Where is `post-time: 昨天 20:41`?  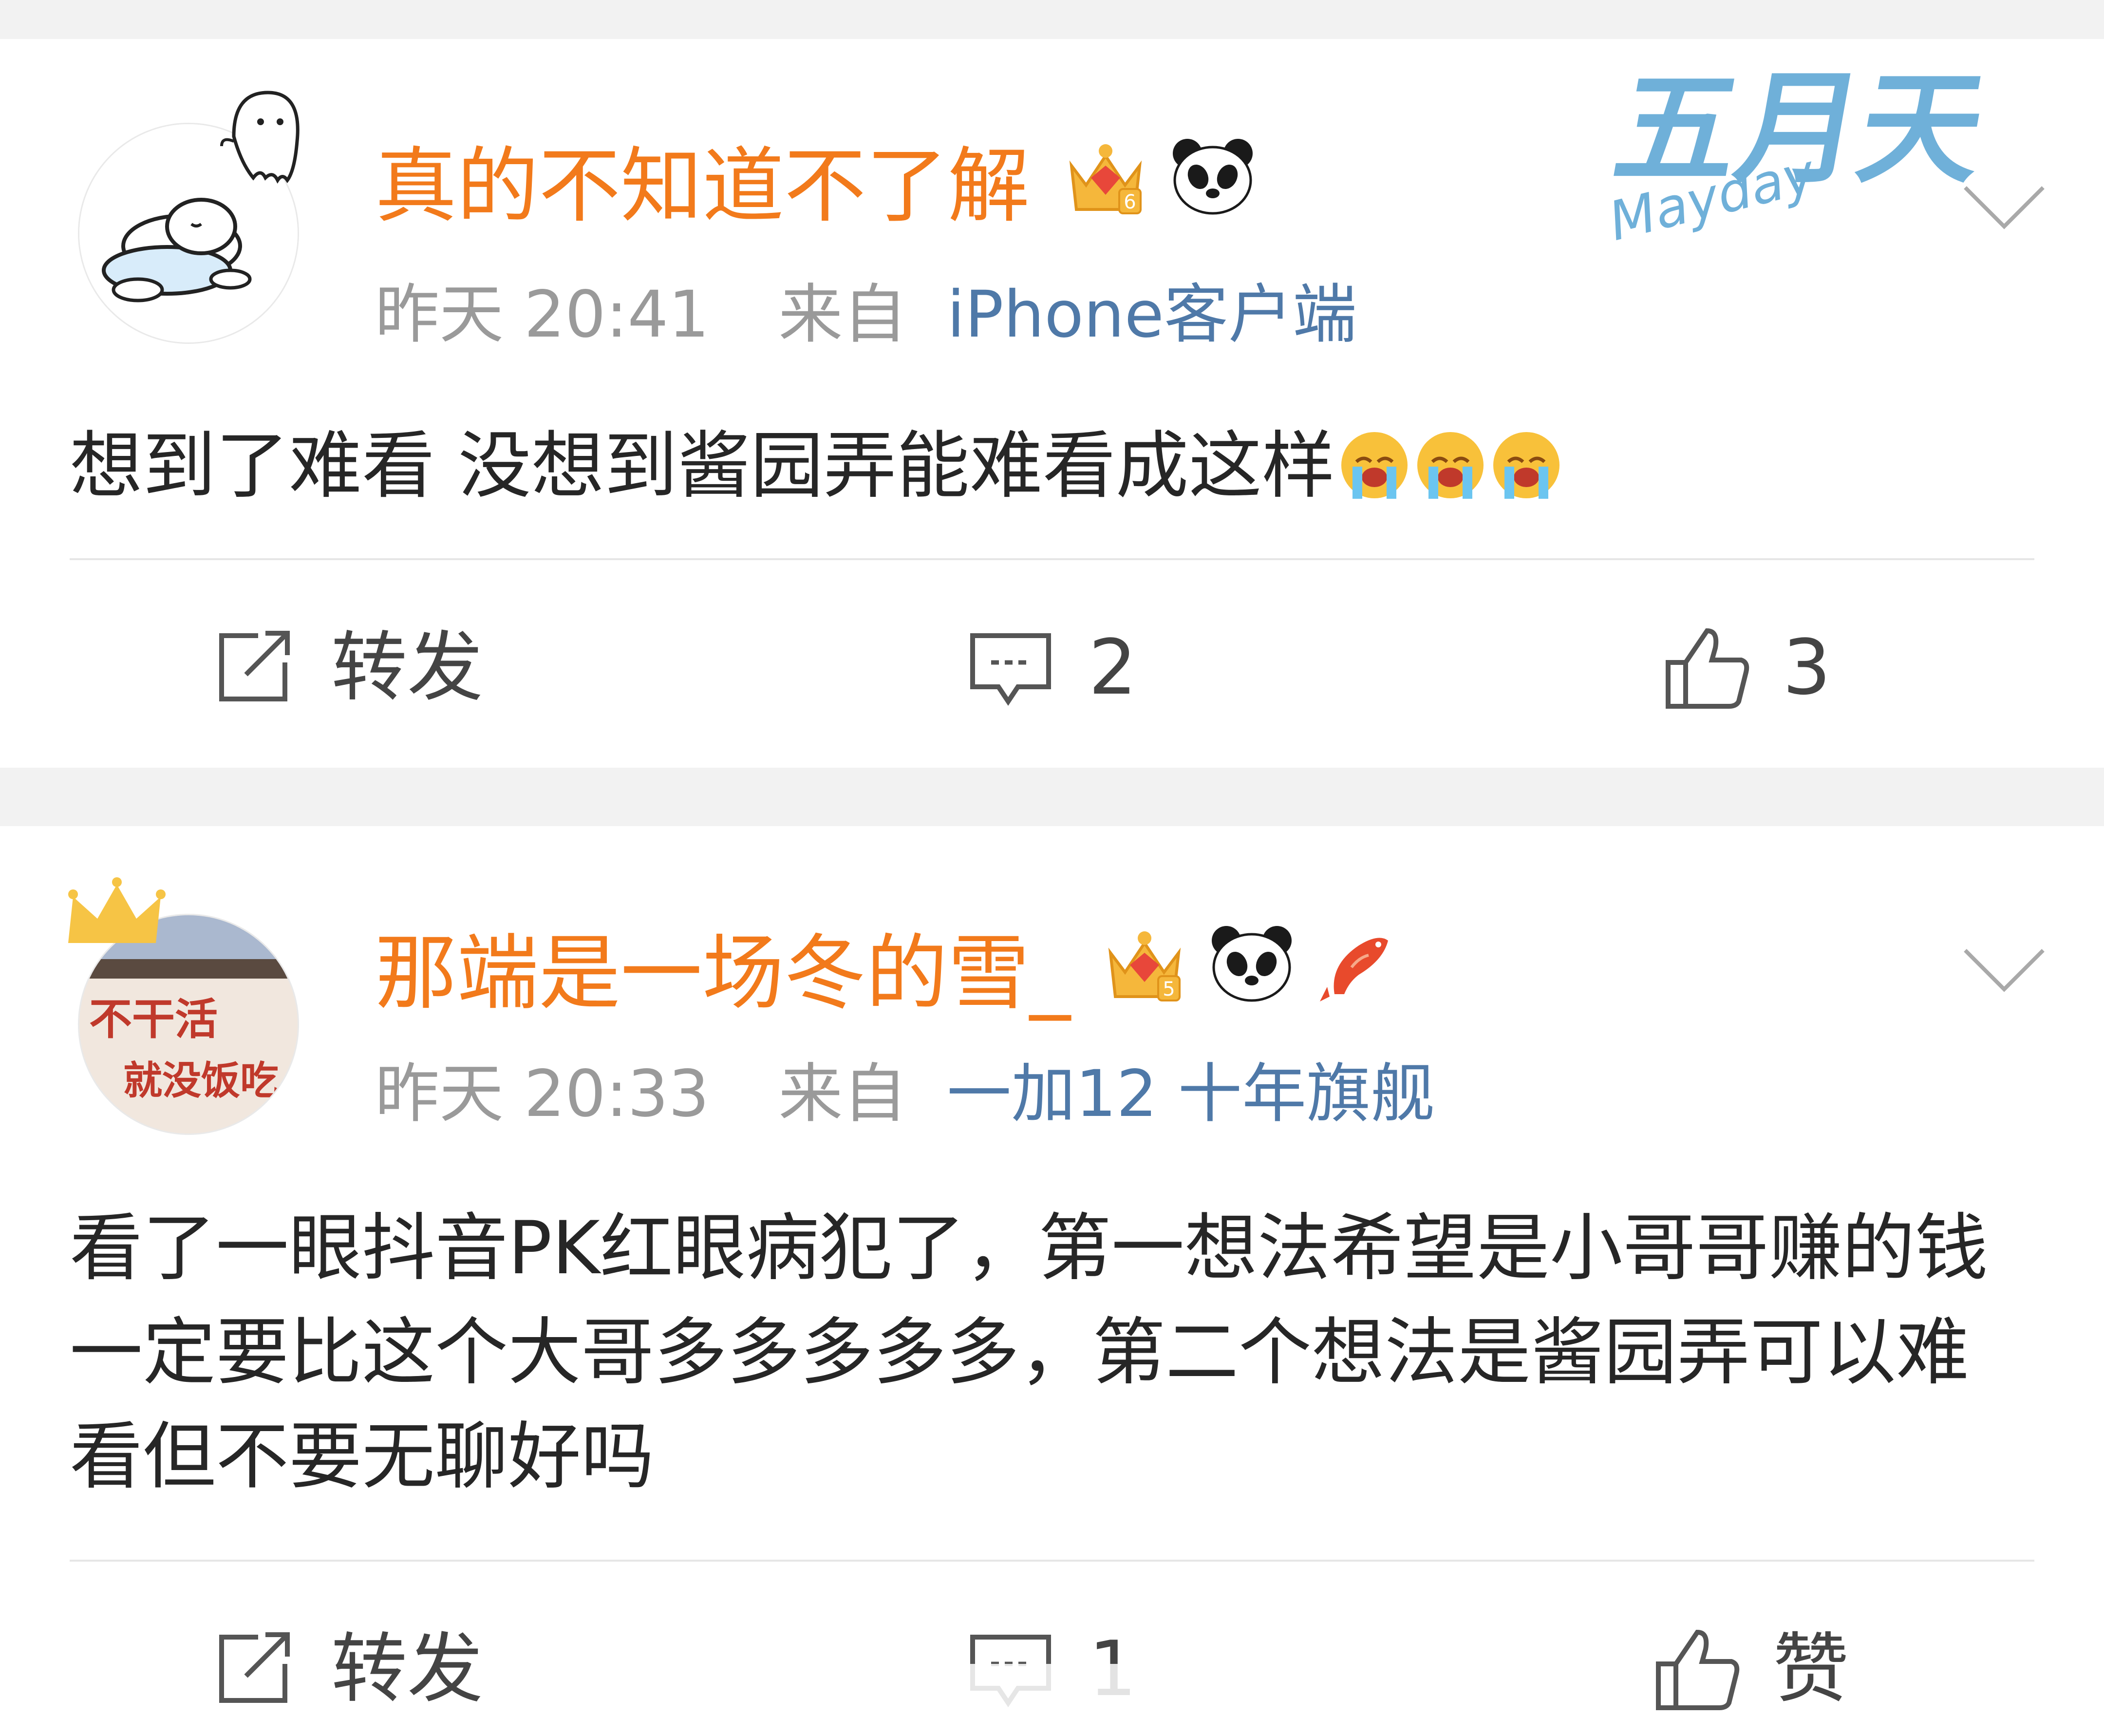
post-time: 昨天 20:41 is located at coordinates (542, 314).